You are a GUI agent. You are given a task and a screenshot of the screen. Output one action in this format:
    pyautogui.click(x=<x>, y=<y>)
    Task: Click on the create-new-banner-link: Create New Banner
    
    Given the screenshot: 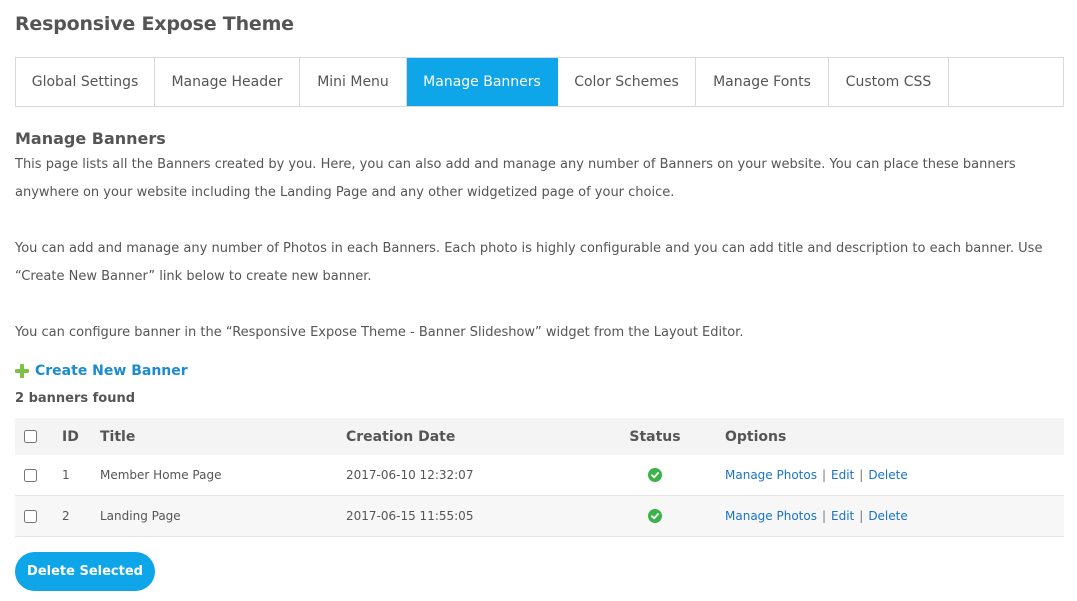 What is the action you would take?
    pyautogui.click(x=101, y=371)
    